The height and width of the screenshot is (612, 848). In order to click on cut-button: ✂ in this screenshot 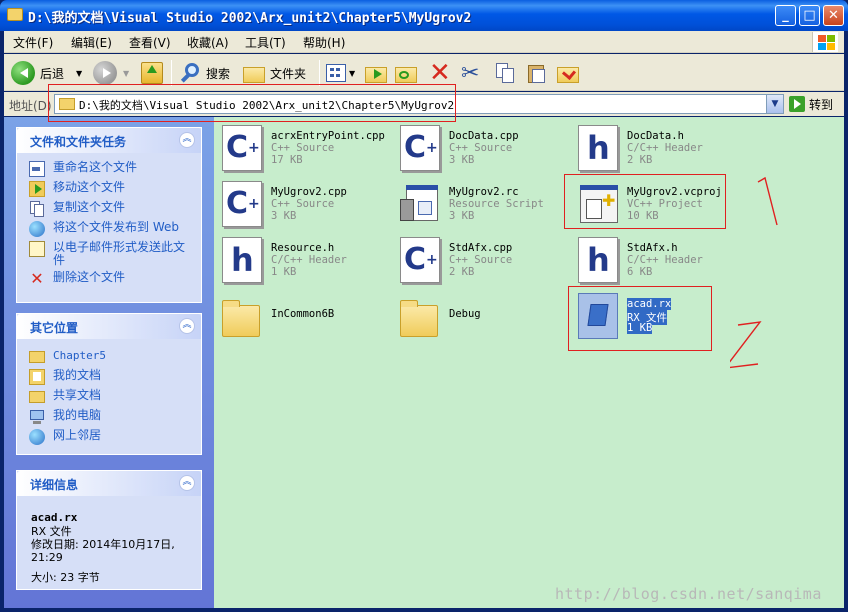, I will do `click(470, 73)`.